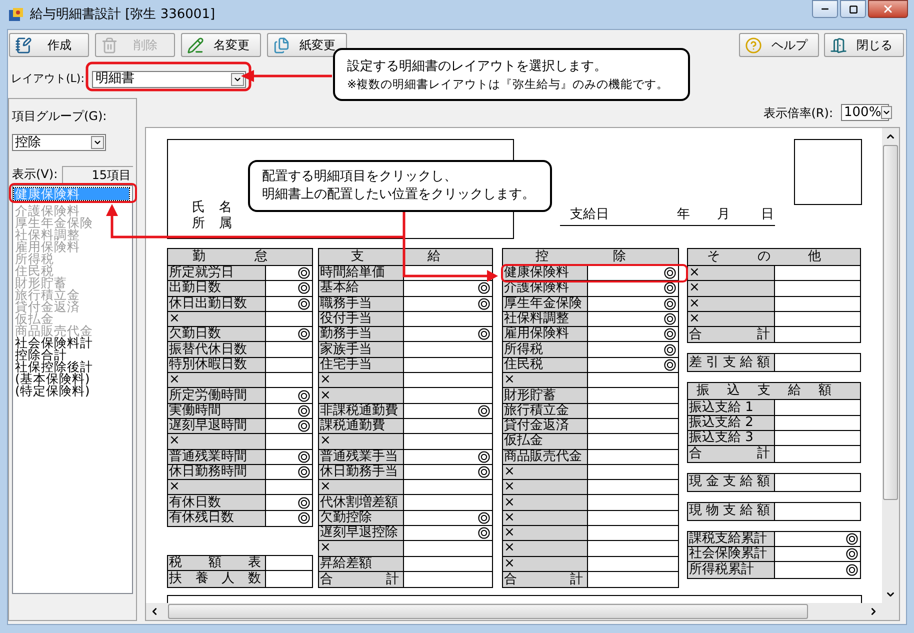 This screenshot has width=914, height=633. Describe the element at coordinates (864, 45) in the screenshot. I see `toolbar-button: 閉じる` at that location.